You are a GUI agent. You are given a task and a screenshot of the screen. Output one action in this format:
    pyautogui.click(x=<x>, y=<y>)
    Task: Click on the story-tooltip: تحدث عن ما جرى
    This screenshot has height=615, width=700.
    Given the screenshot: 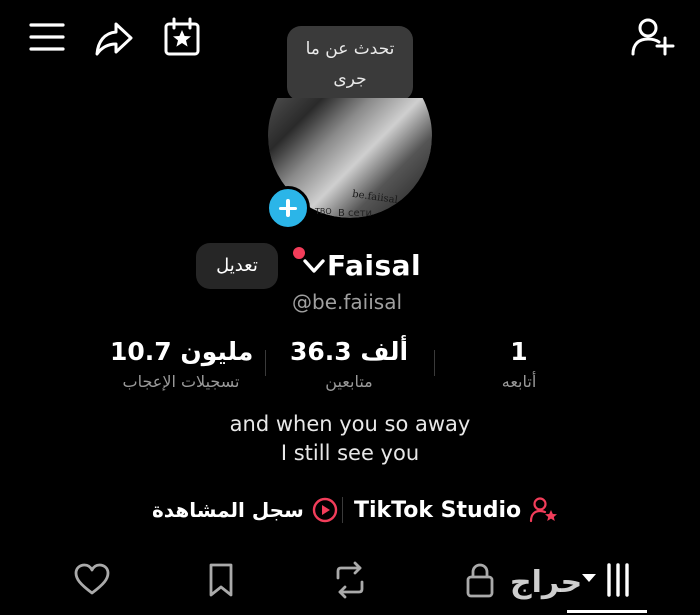 What is the action you would take?
    pyautogui.click(x=350, y=63)
    